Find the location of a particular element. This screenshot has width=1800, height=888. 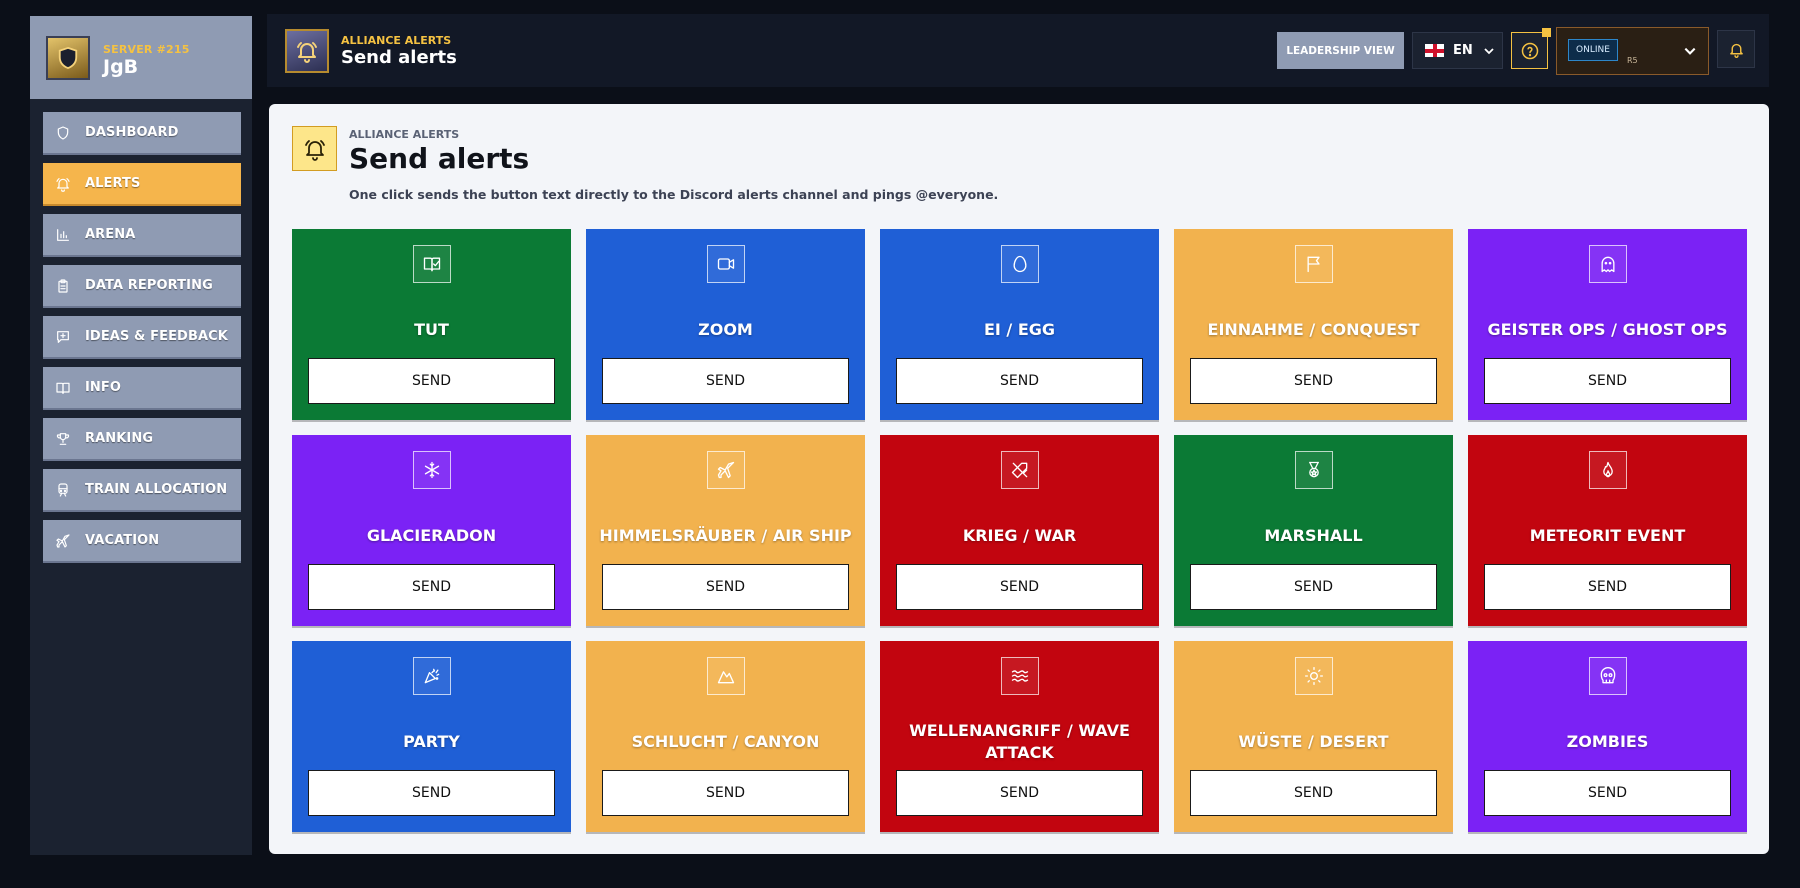

sidebar-item-data-reporting: DATA REPORTING is located at coordinates (142, 286).